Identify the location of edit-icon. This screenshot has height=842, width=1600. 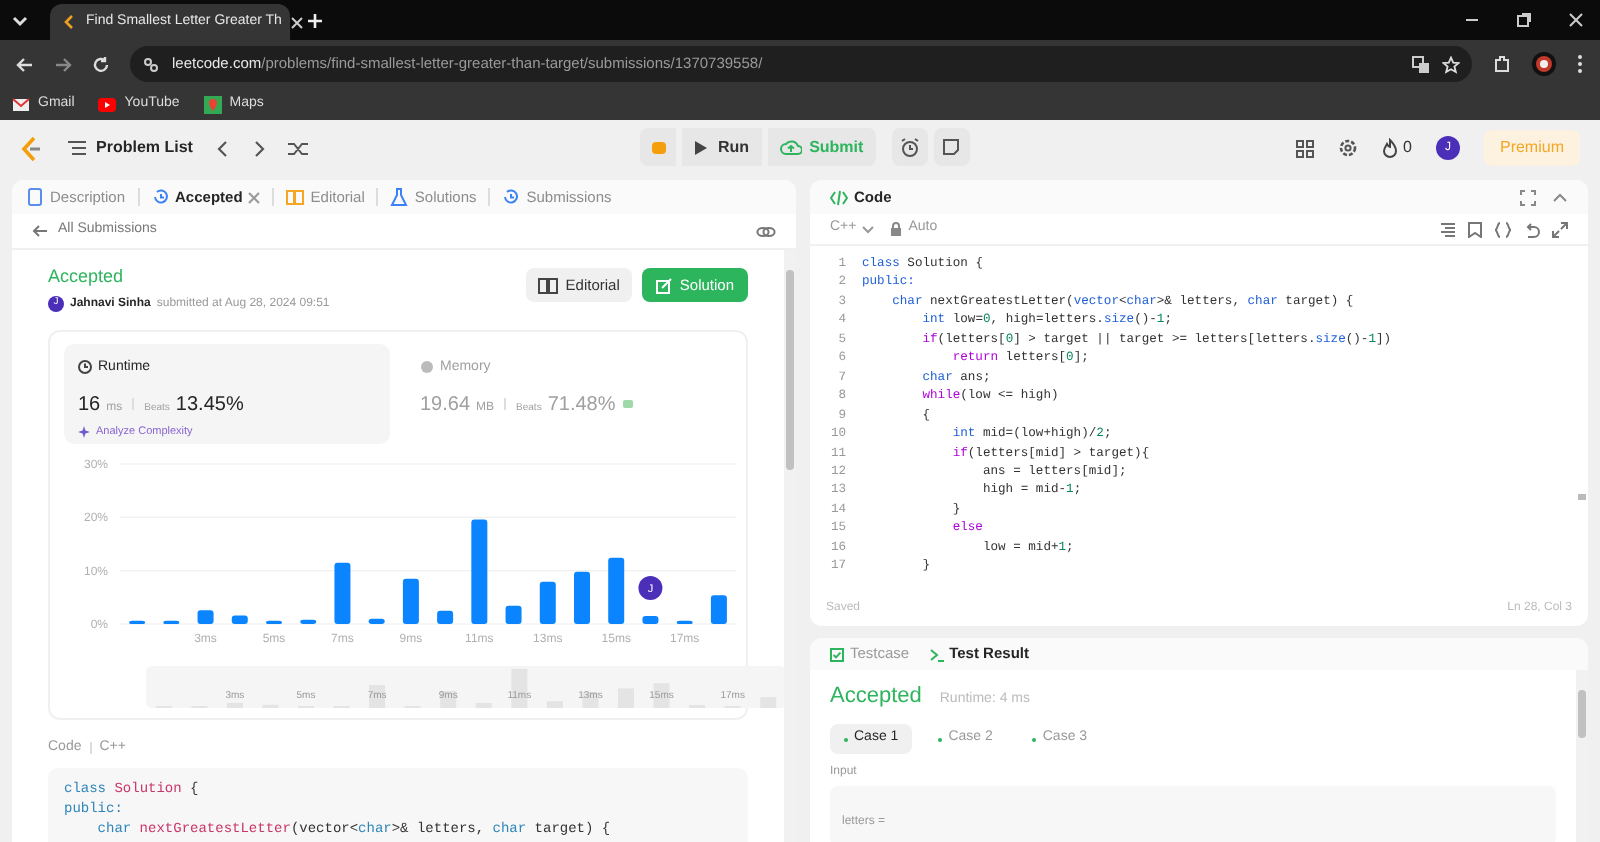
(663, 285).